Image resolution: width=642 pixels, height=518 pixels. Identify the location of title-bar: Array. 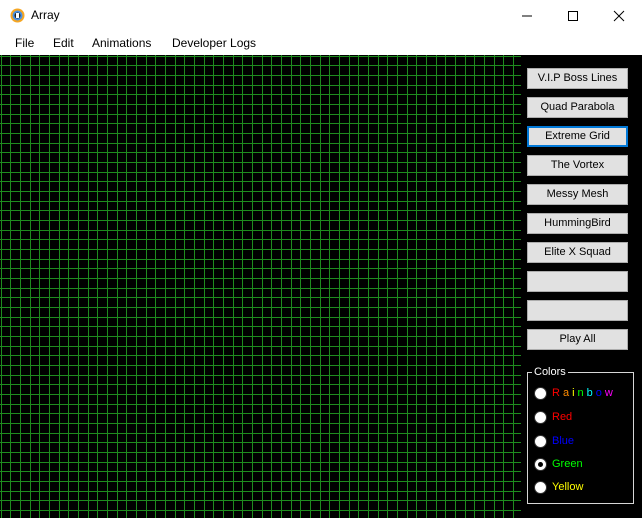
(321, 15).